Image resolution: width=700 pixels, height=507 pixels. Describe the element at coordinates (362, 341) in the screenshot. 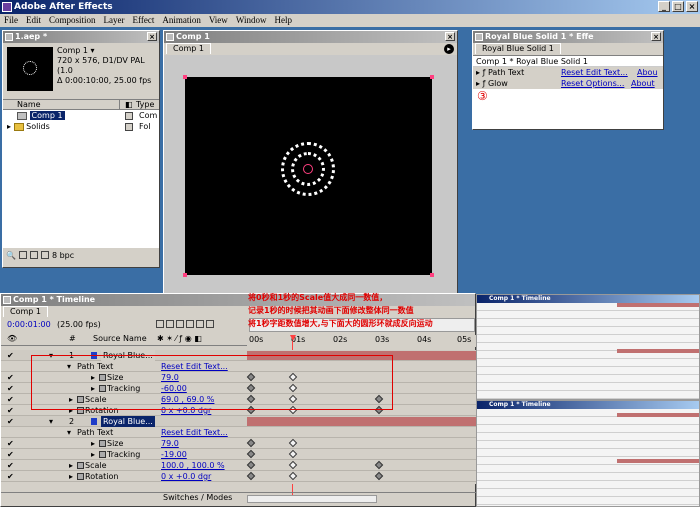

I see `time-ruler: 00s 01s 02s 03s 04s 05s` at that location.